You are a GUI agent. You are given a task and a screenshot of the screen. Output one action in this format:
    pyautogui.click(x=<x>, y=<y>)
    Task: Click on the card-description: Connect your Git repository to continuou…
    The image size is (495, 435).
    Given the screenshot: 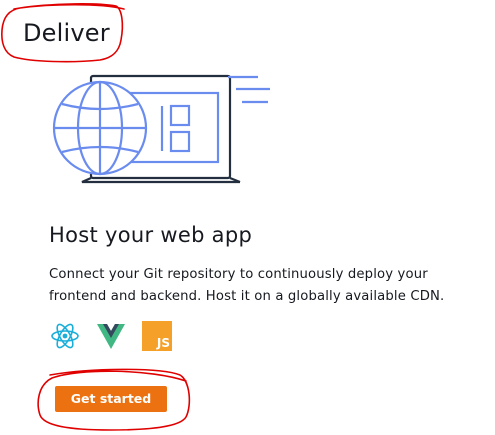 What is the action you would take?
    pyautogui.click(x=247, y=285)
    